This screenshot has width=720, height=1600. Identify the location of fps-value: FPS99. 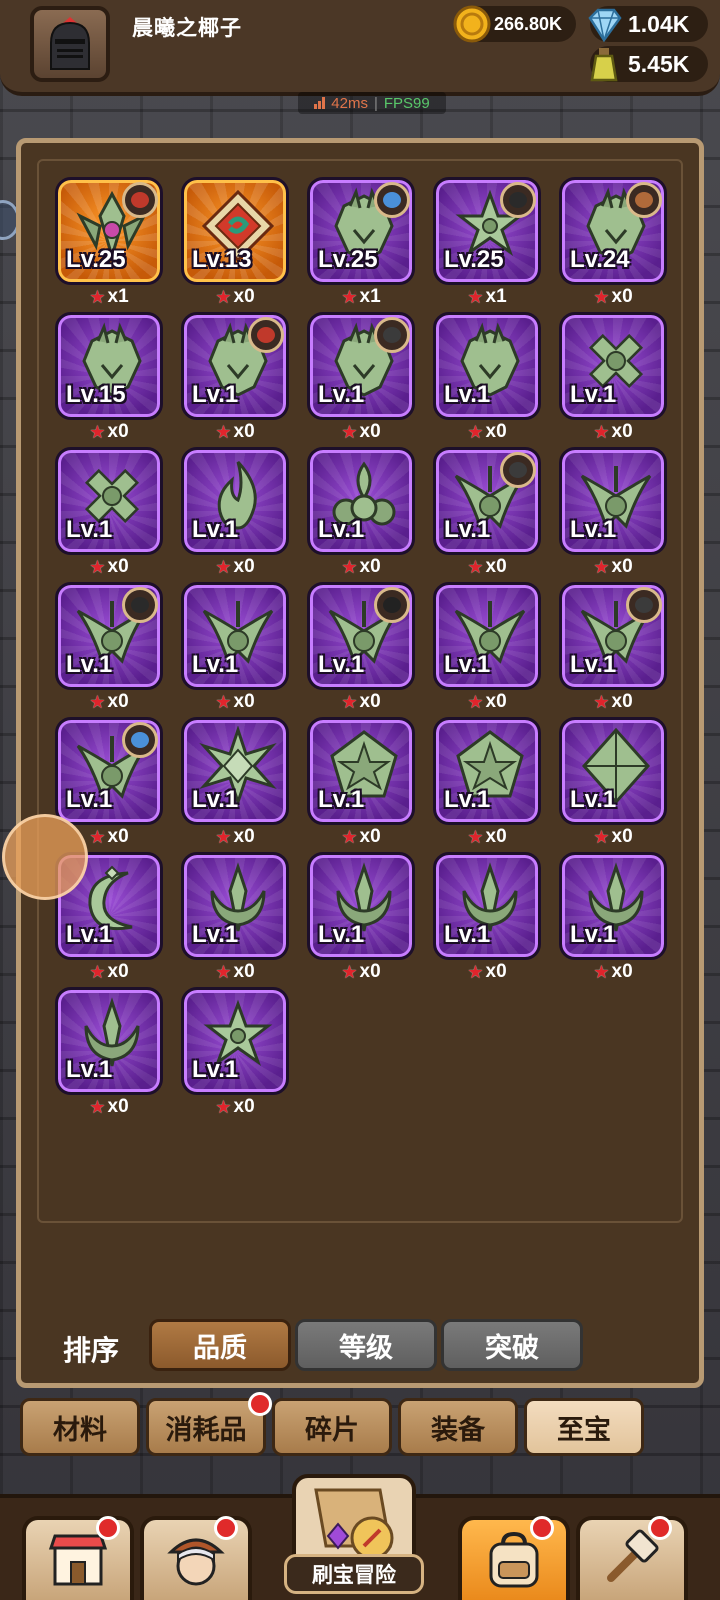
(406, 103).